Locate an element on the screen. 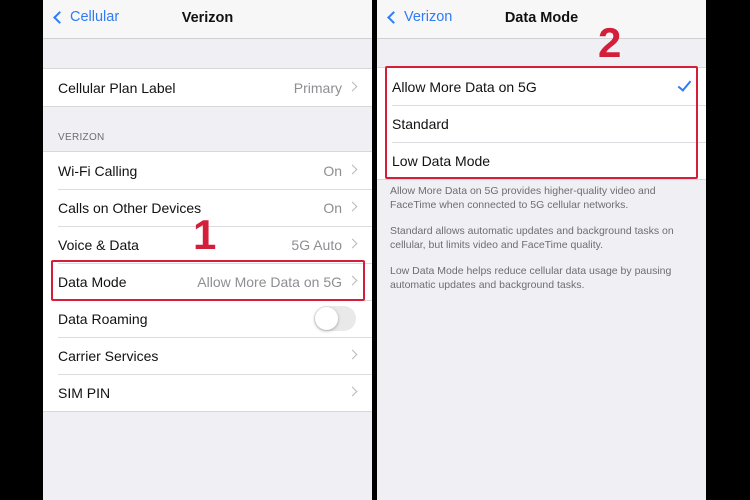  row-label: Wi-Fi Calling is located at coordinates (98, 170).